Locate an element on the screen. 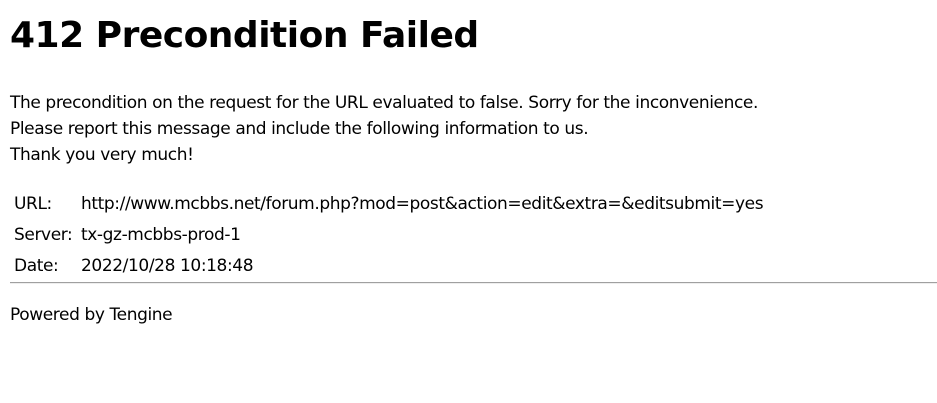  server-value: tx-gz-mcbbs-prod-1 is located at coordinates (161, 234).